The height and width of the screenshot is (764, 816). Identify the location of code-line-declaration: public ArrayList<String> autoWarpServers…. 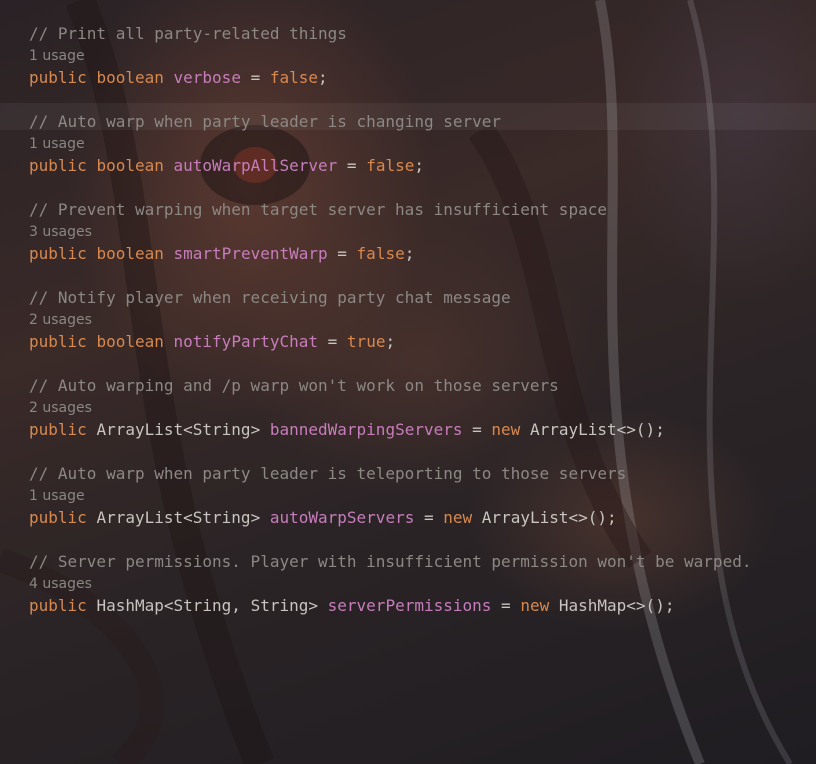
(419, 518).